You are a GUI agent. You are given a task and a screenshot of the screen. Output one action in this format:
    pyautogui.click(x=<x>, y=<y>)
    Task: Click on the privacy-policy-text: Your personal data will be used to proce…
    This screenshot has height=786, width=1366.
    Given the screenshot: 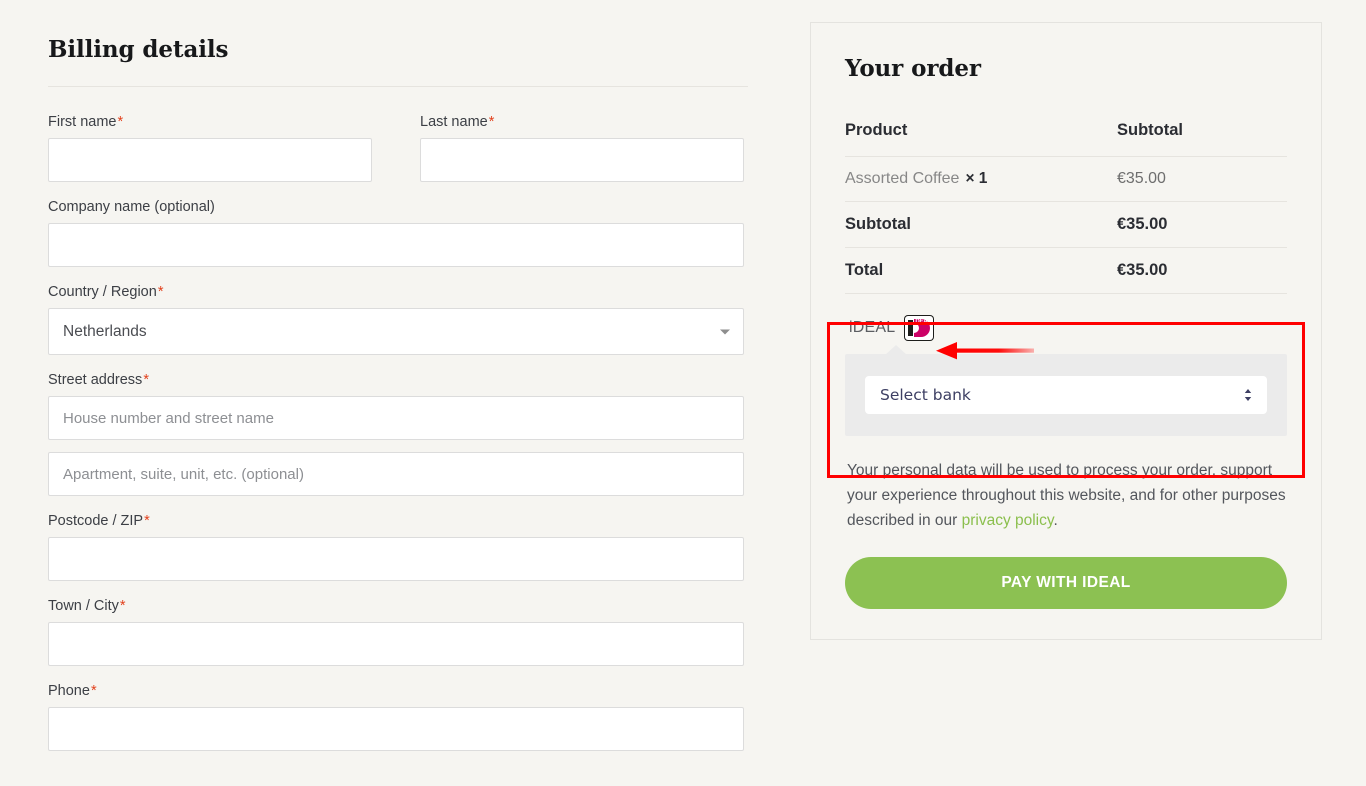 What is the action you would take?
    pyautogui.click(x=1067, y=495)
    